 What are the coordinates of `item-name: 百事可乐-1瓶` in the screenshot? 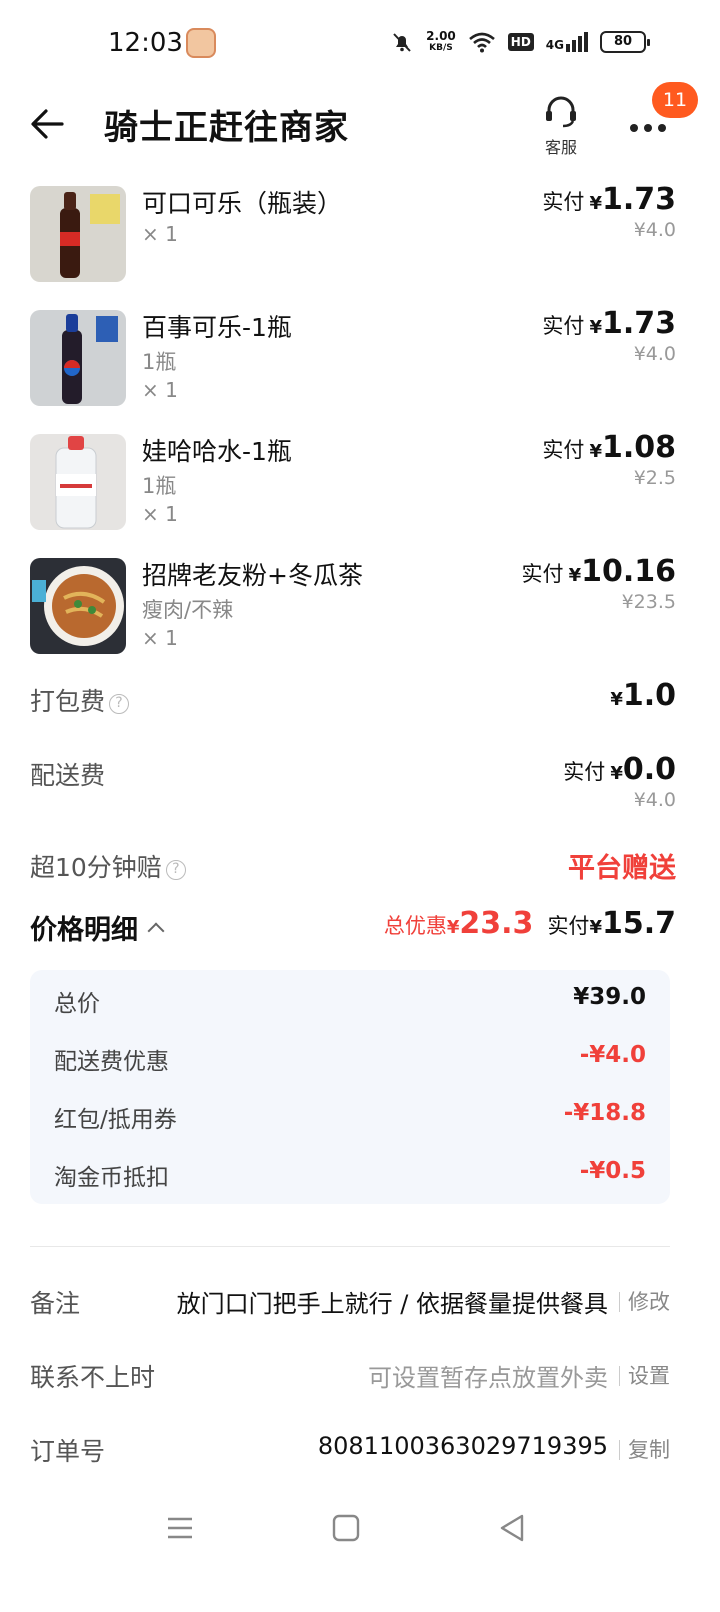 It's located at (217, 327).